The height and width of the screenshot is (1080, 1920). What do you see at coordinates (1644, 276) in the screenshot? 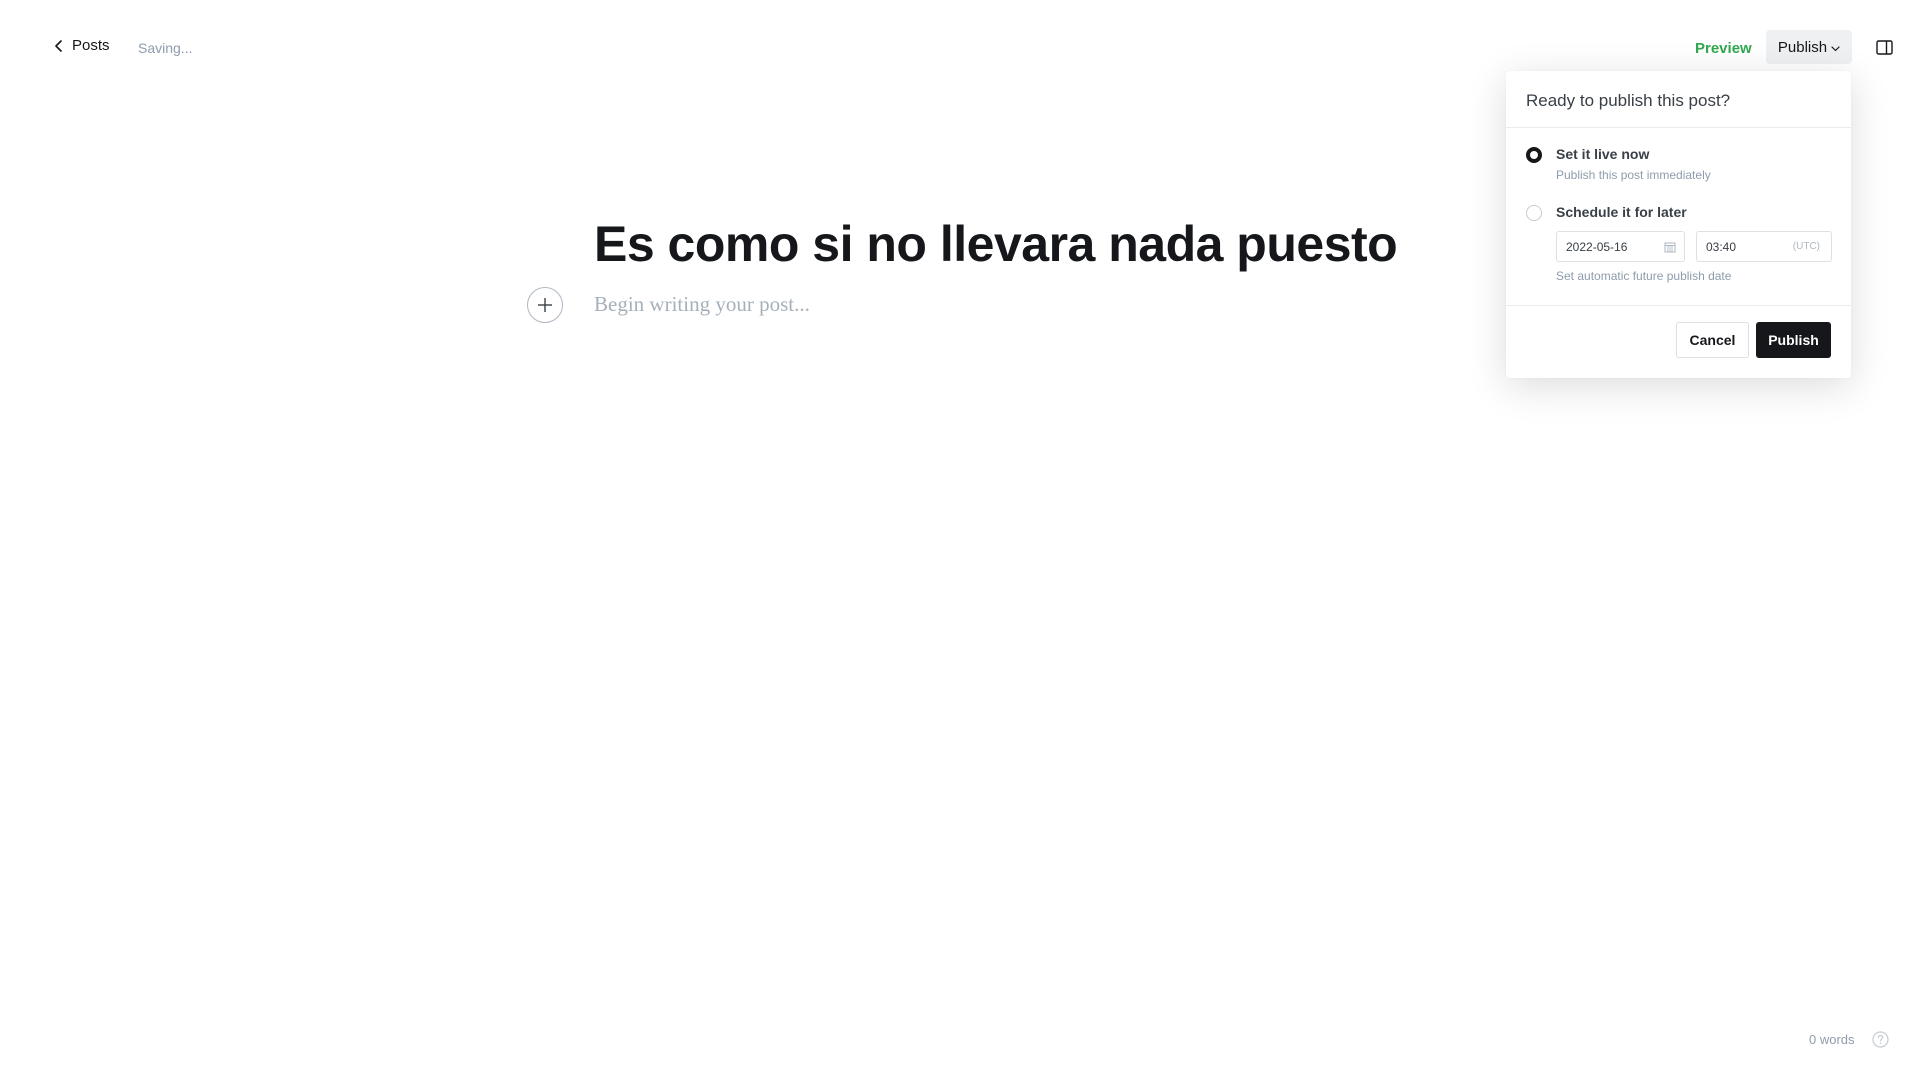
I see `schedule-hint: Set automatic future publish date` at bounding box center [1644, 276].